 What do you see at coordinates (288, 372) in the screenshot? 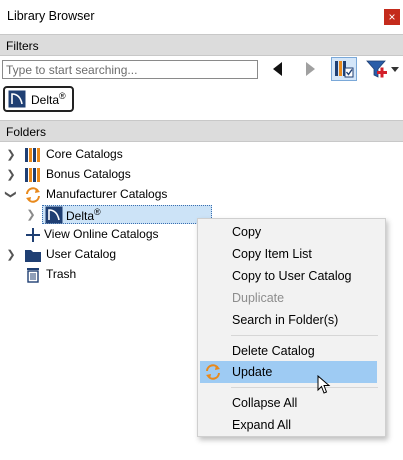
I see `menu-item-update: Update` at bounding box center [288, 372].